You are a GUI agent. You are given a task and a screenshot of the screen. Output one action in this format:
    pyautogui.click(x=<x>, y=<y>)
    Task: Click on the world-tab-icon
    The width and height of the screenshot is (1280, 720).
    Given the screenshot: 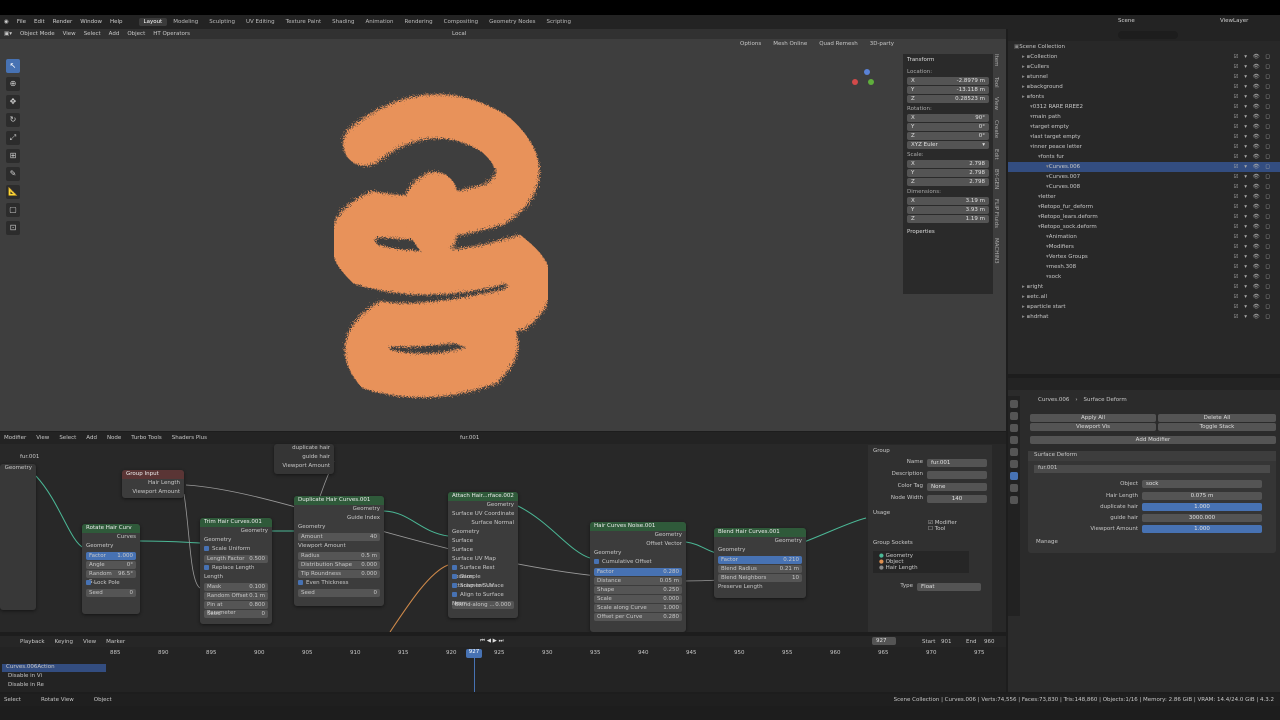 What is the action you would take?
    pyautogui.click(x=1014, y=452)
    